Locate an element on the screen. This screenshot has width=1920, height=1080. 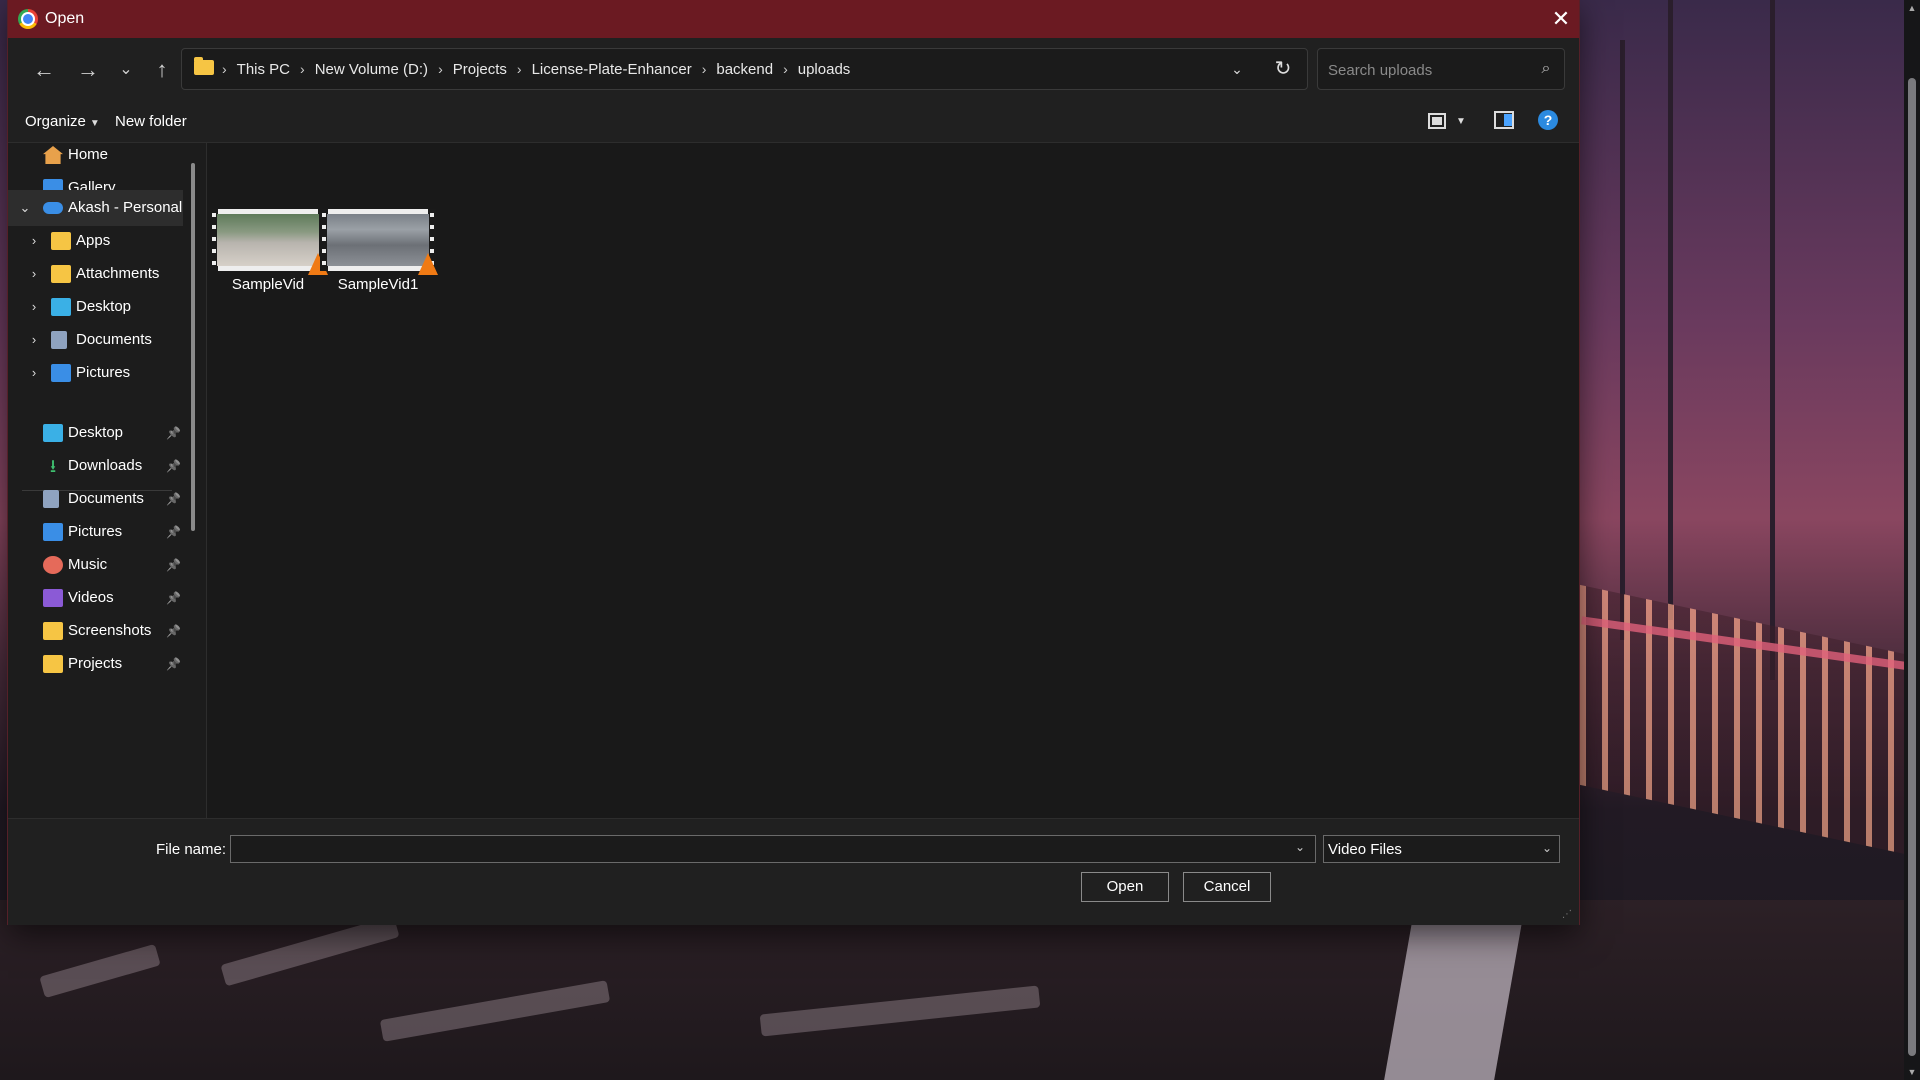
forward-arrow-icon: → is located at coordinates (88, 70).